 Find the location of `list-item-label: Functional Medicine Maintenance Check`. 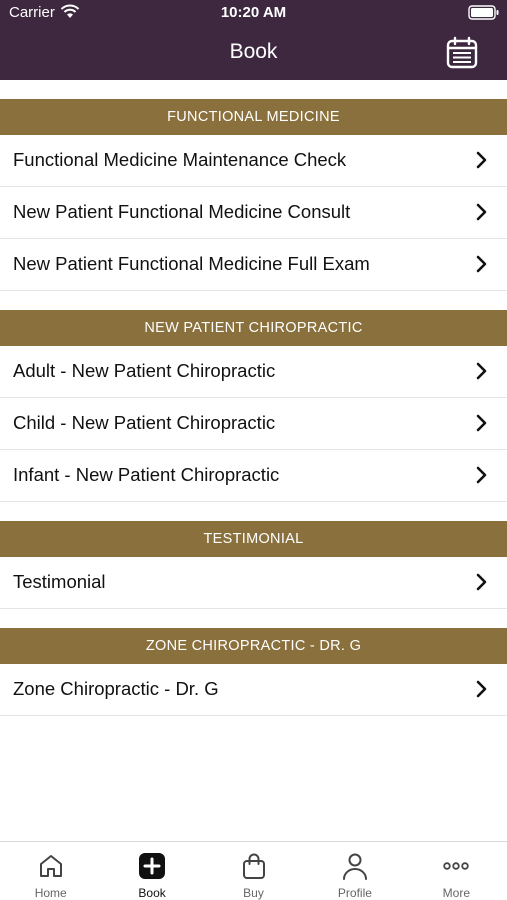

list-item-label: Functional Medicine Maintenance Check is located at coordinates (180, 159).